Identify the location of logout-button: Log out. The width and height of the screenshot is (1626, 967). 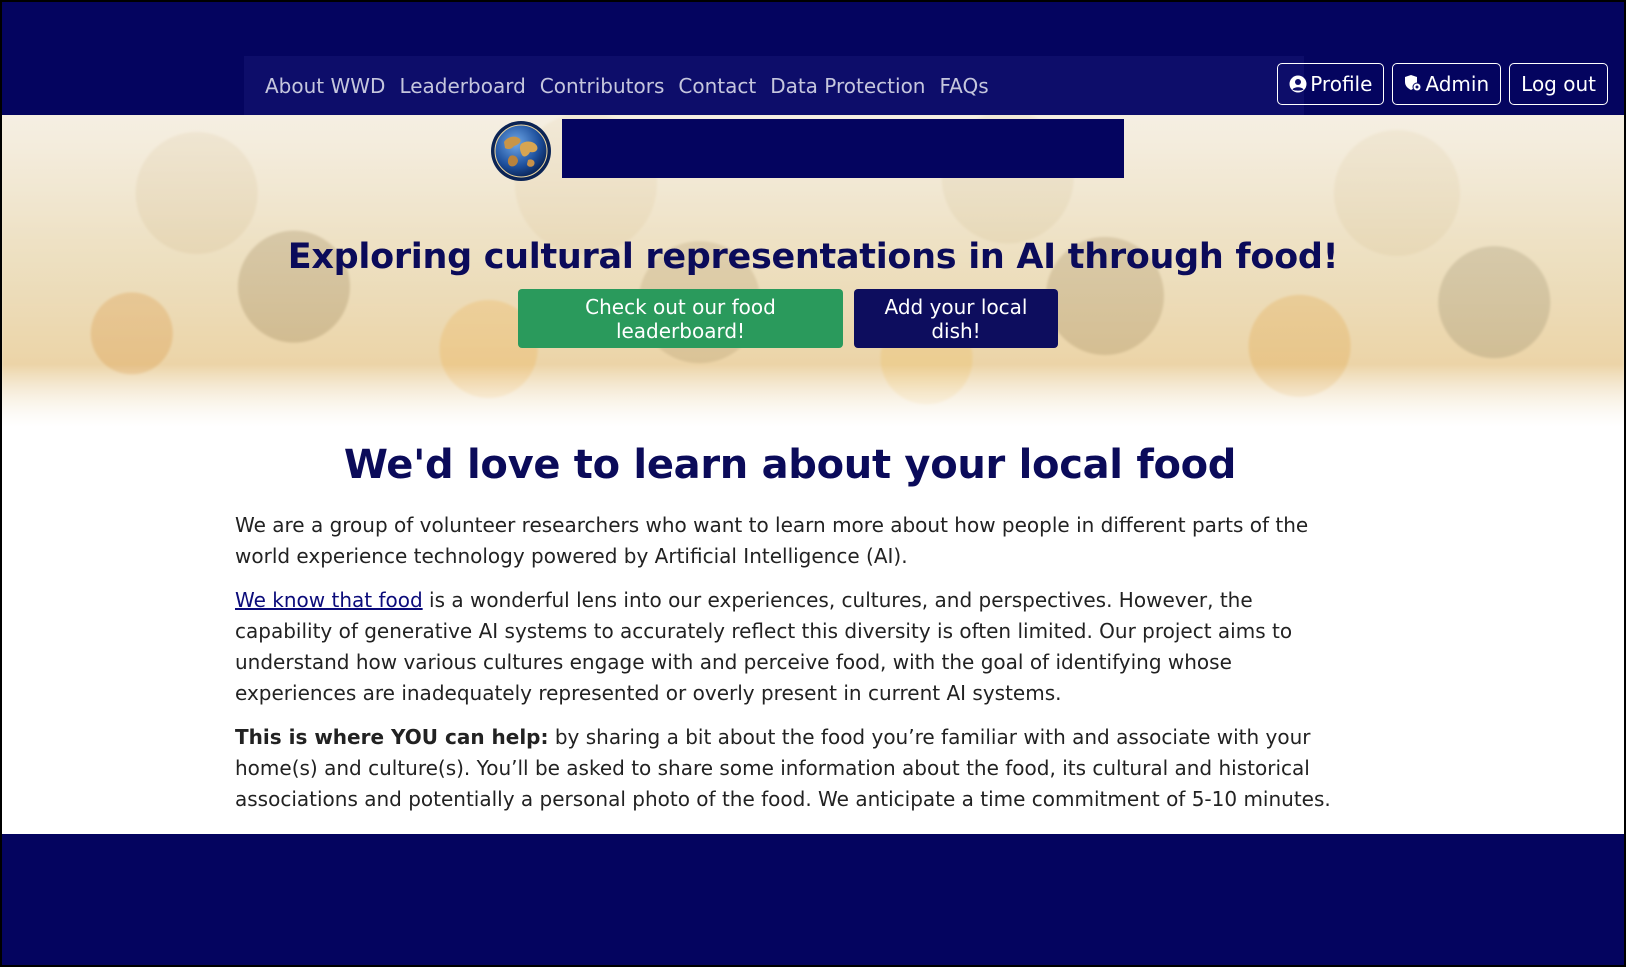
(1558, 84).